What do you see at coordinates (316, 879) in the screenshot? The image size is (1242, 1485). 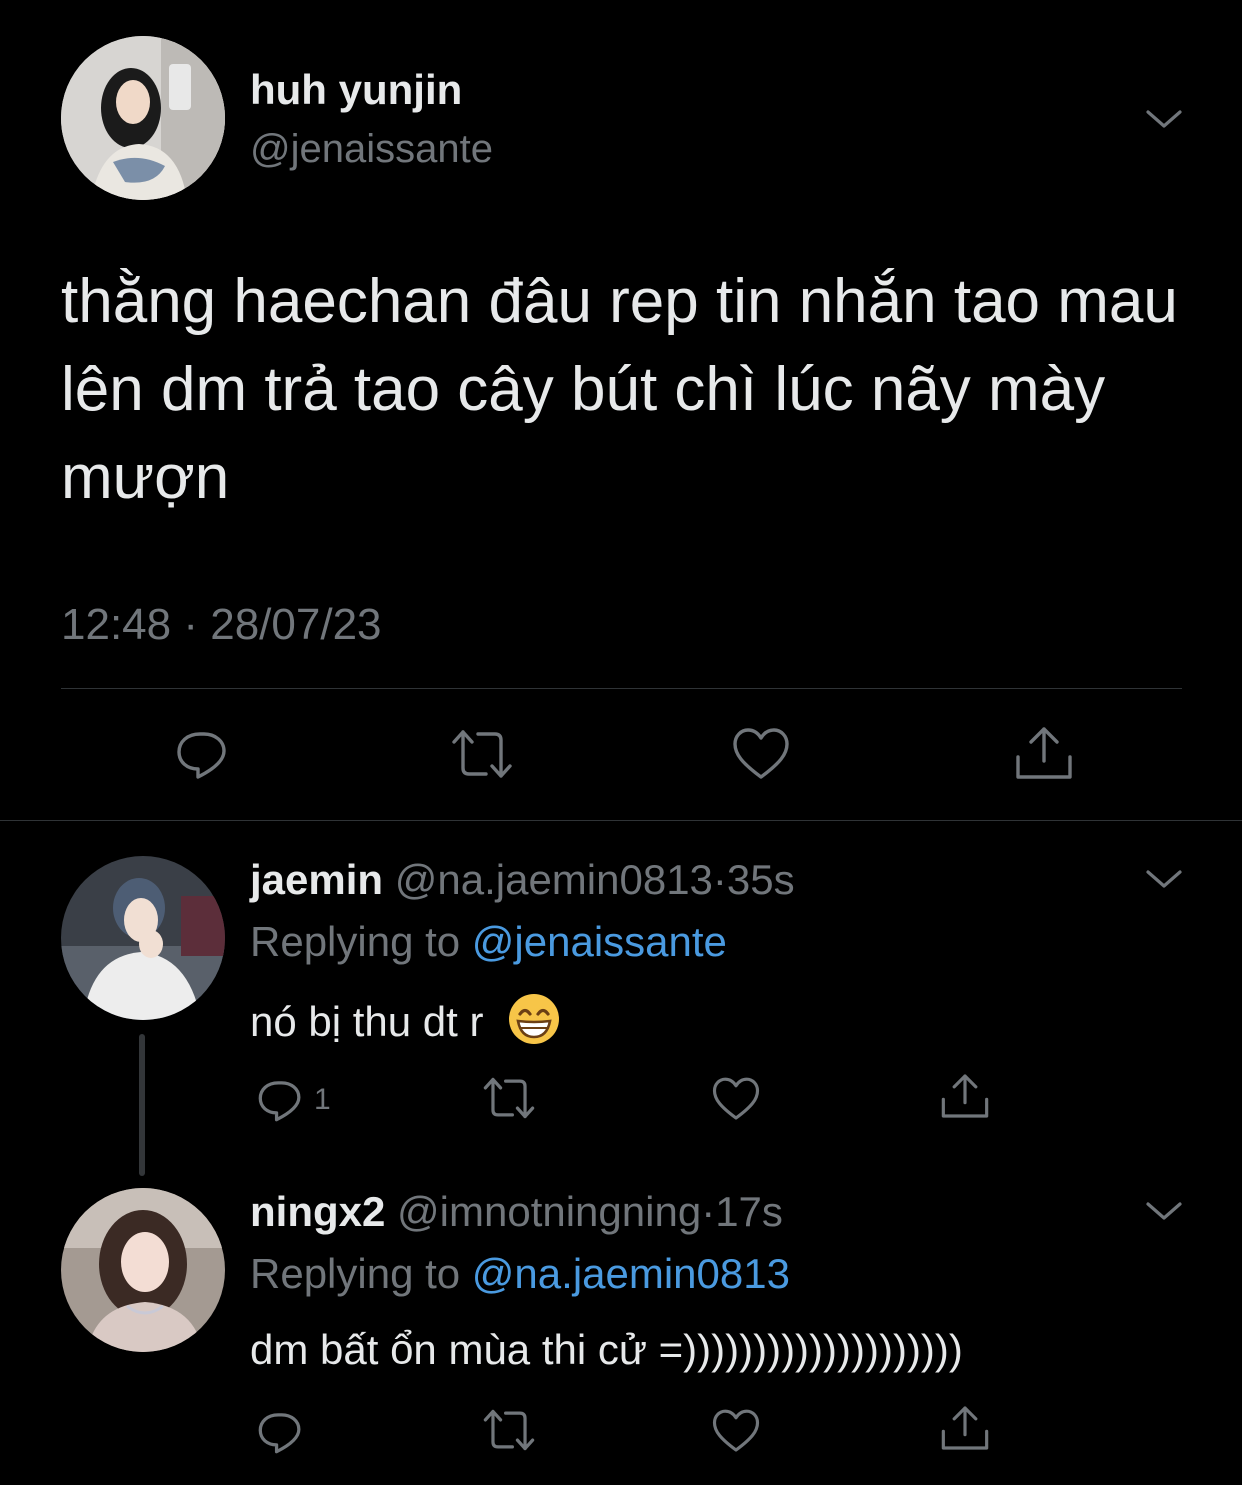 I see `reply-author-name: jaemin` at bounding box center [316, 879].